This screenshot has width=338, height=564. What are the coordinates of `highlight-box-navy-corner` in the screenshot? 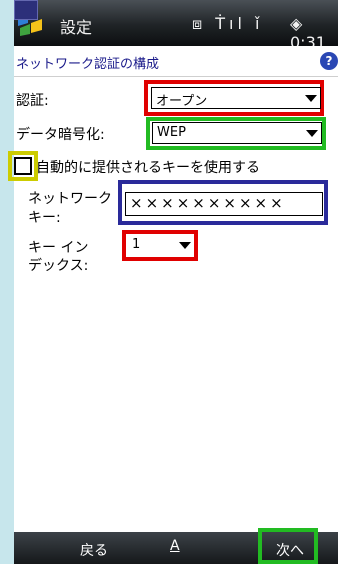 It's located at (26, 10).